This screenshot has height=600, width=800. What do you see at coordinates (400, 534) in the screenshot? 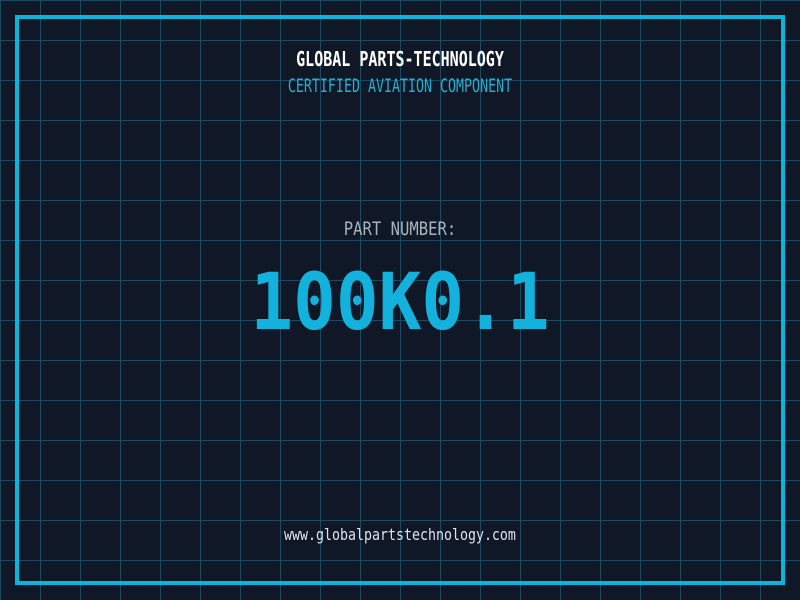
I see `website-url: www.globalpartstechnology.com` at bounding box center [400, 534].